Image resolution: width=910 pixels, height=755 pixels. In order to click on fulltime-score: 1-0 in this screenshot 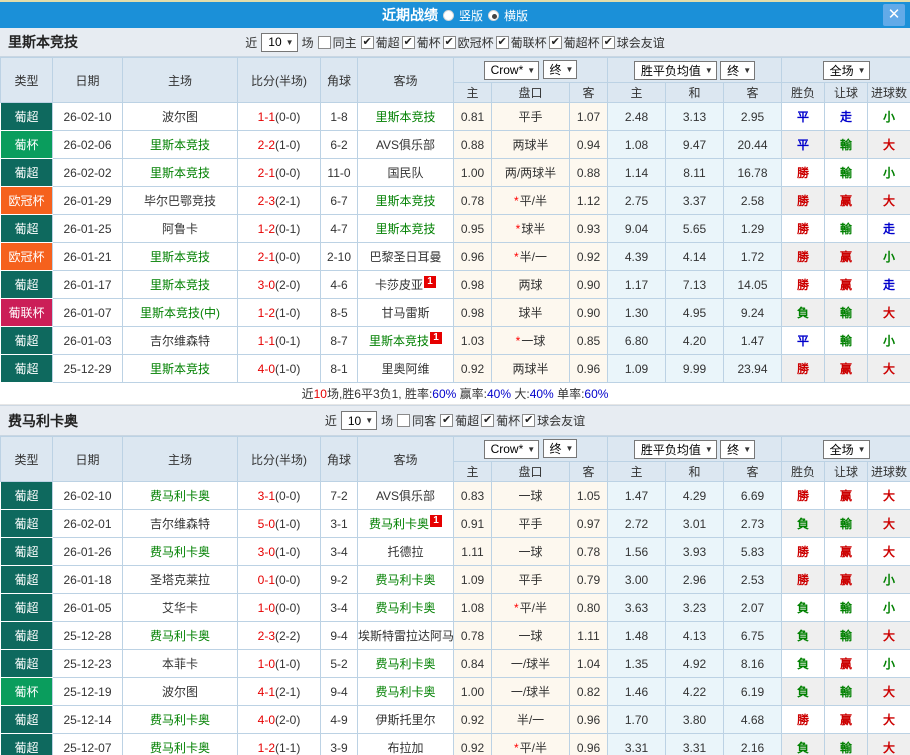, I will do `click(266, 607)`.